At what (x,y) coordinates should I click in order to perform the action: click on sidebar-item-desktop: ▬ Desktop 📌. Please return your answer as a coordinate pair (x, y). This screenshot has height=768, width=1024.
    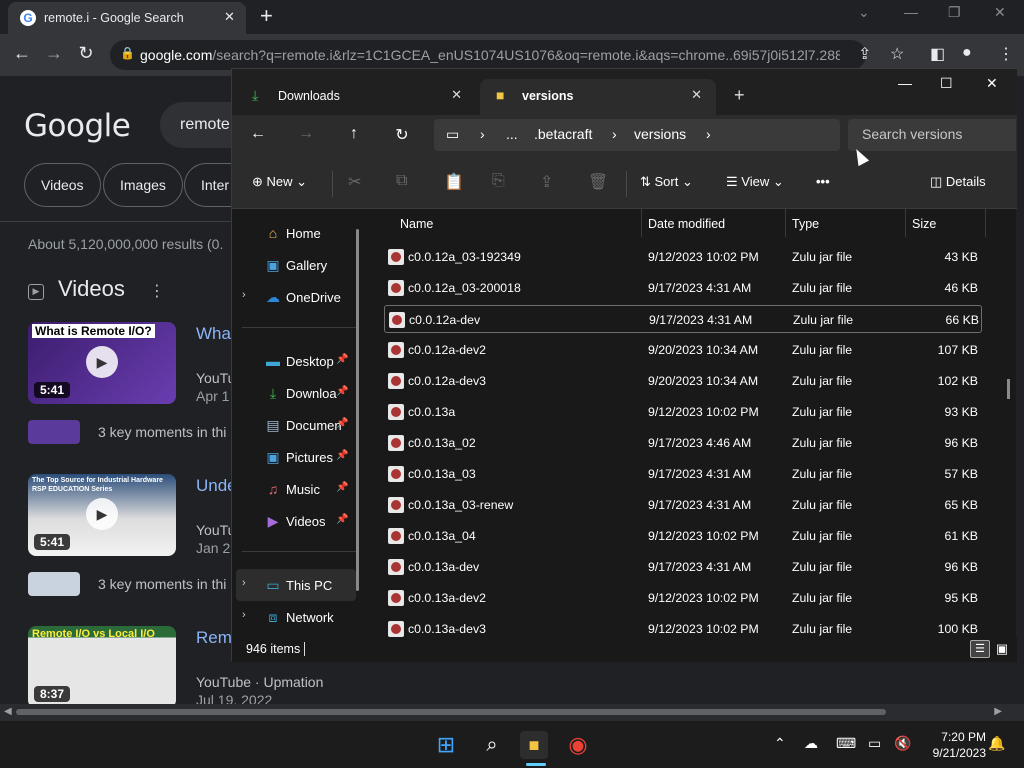
    Looking at the image, I should click on (298, 361).